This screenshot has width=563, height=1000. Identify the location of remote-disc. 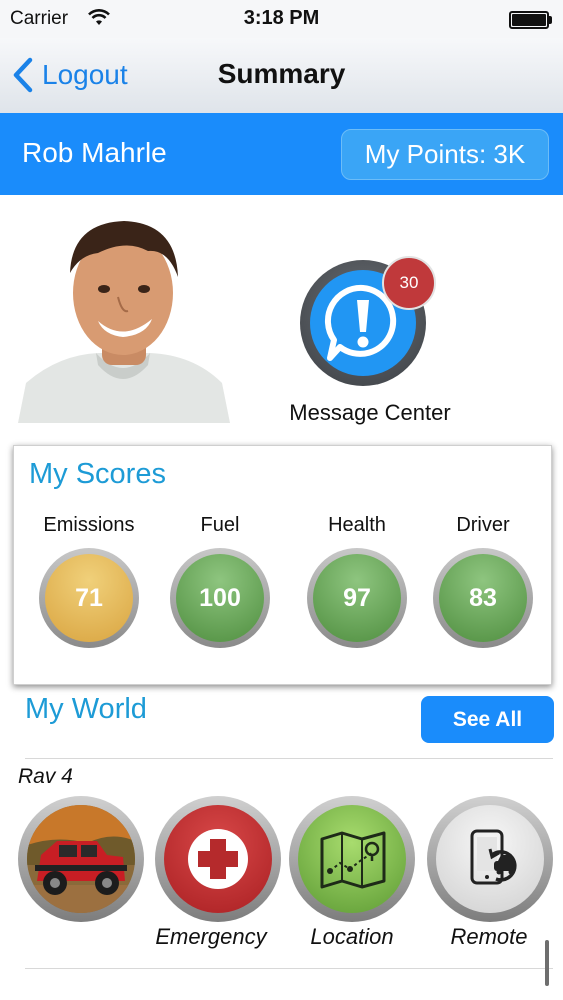
(490, 859).